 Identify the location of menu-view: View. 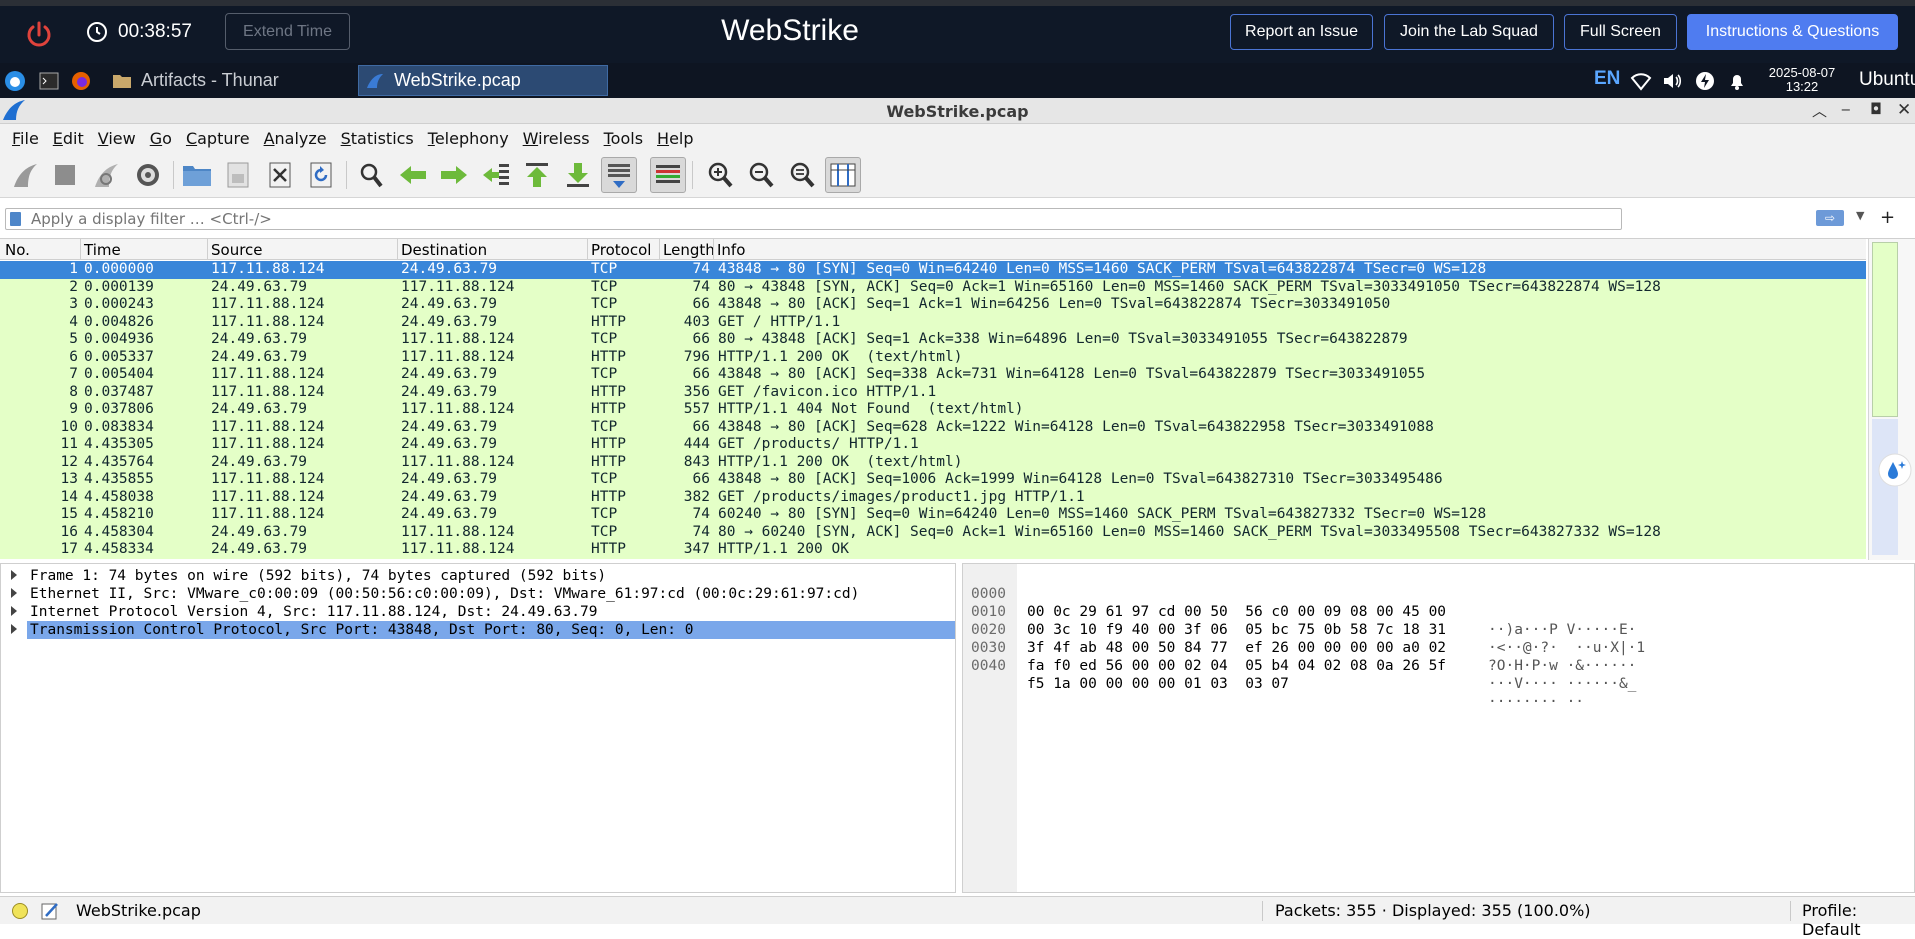
(117, 138).